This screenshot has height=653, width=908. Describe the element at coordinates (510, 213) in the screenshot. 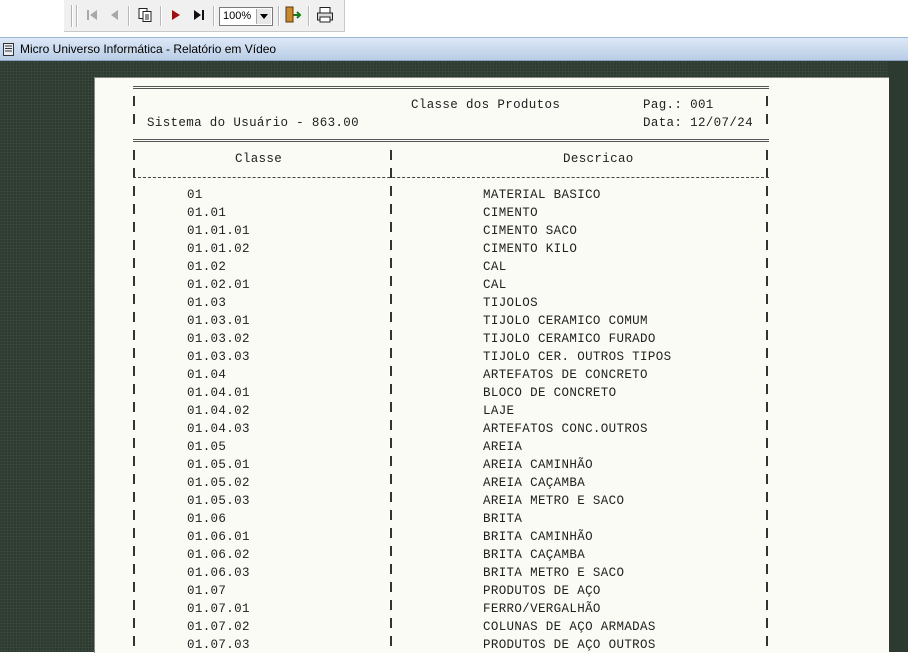

I see `row-descricao: CIMENTO` at that location.